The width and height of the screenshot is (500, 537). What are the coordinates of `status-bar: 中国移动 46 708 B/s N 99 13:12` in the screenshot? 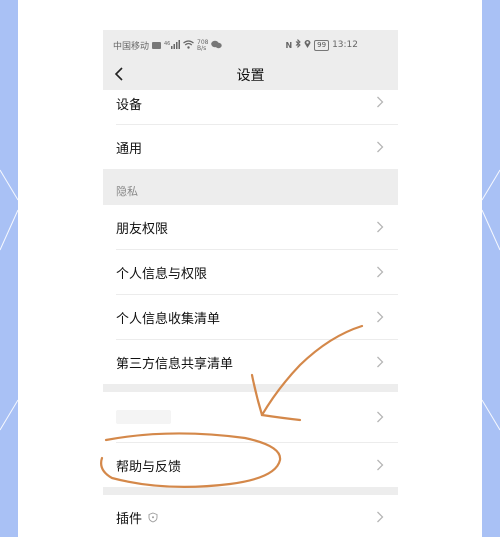 It's located at (250, 44).